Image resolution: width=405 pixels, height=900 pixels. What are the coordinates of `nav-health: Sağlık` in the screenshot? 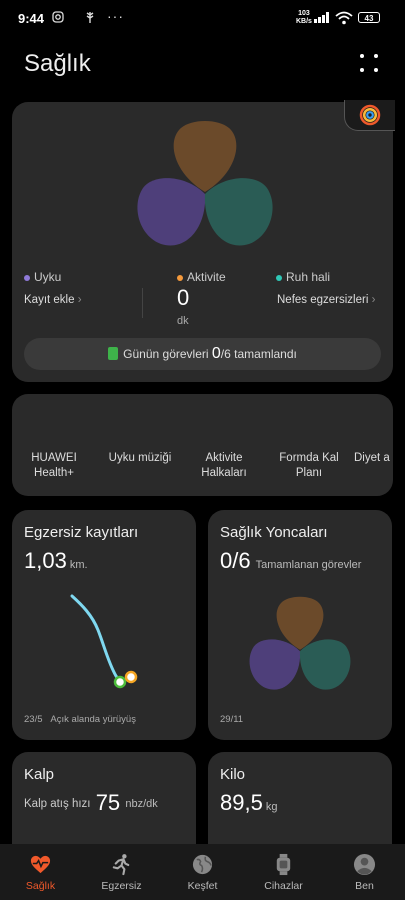 It's located at (40, 872).